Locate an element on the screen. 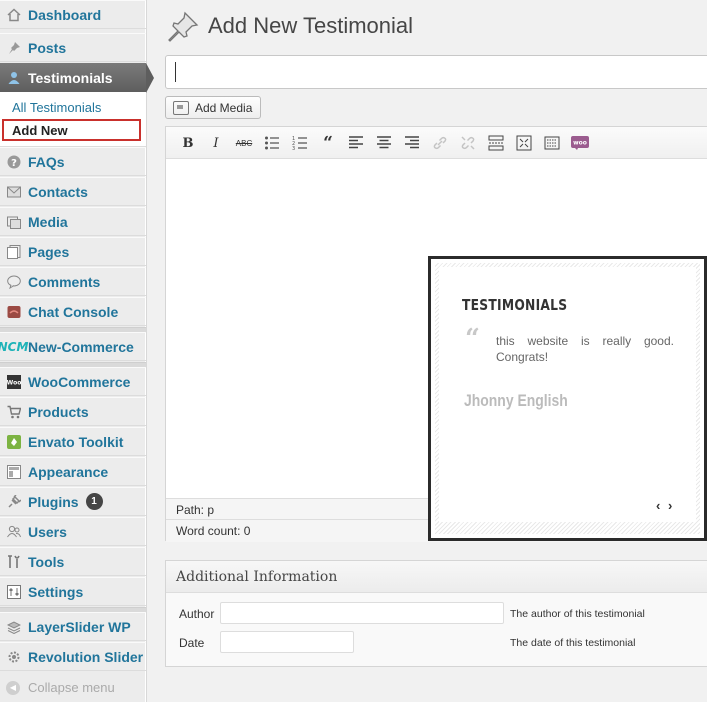  fullscreen-icon is located at coordinates (524, 143).